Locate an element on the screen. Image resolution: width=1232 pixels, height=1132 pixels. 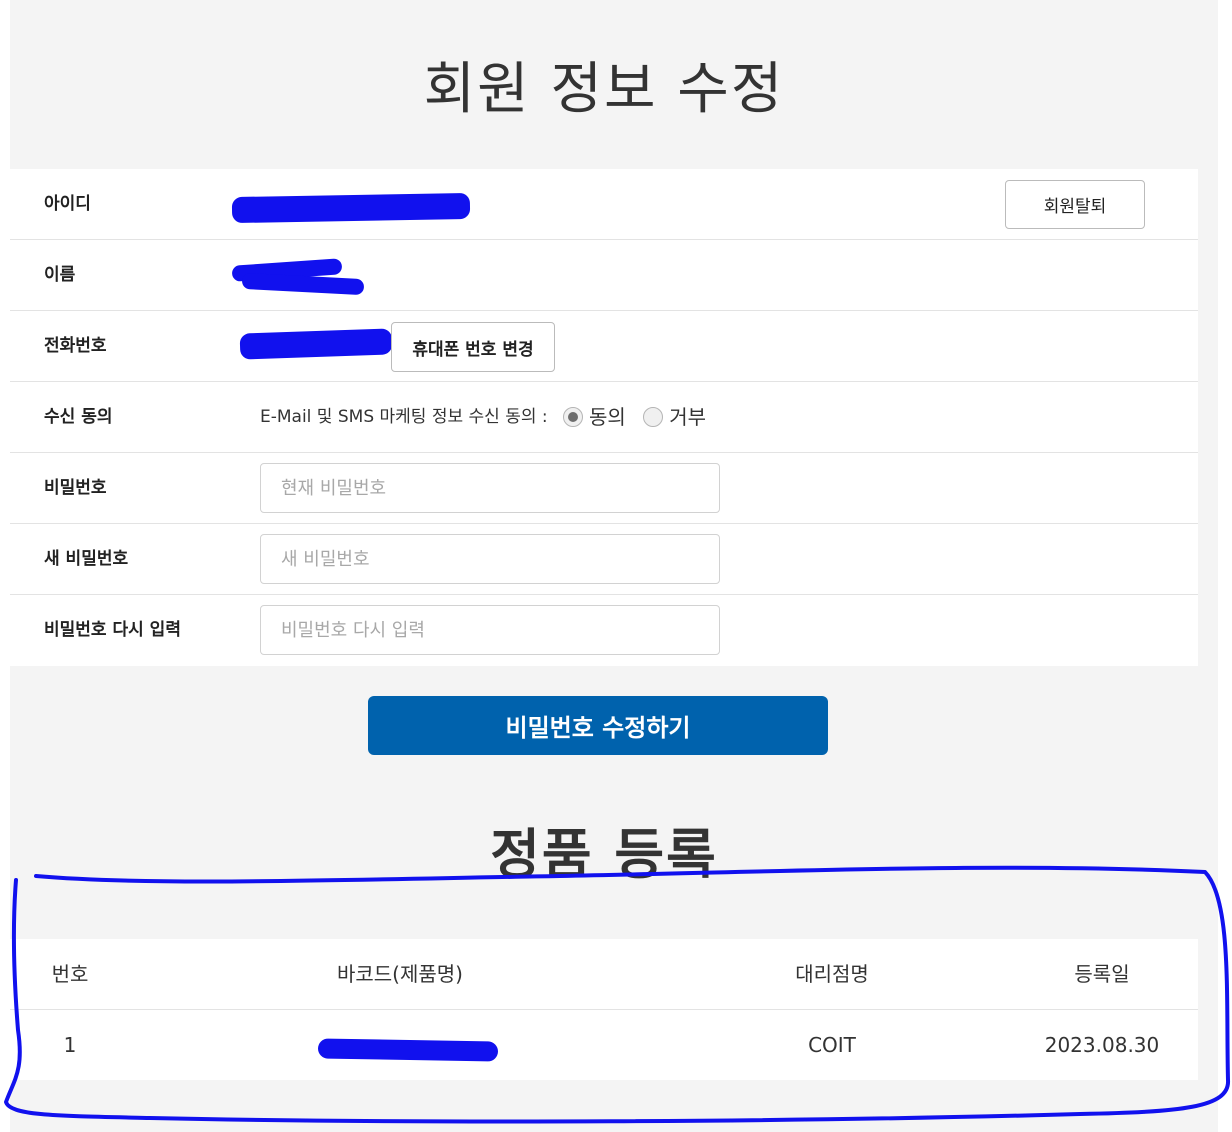
registration-table: 번호 바코드(제품명) 대리점명 등록일 1 COIT 2023.08.30 is located at coordinates (604, 1009).